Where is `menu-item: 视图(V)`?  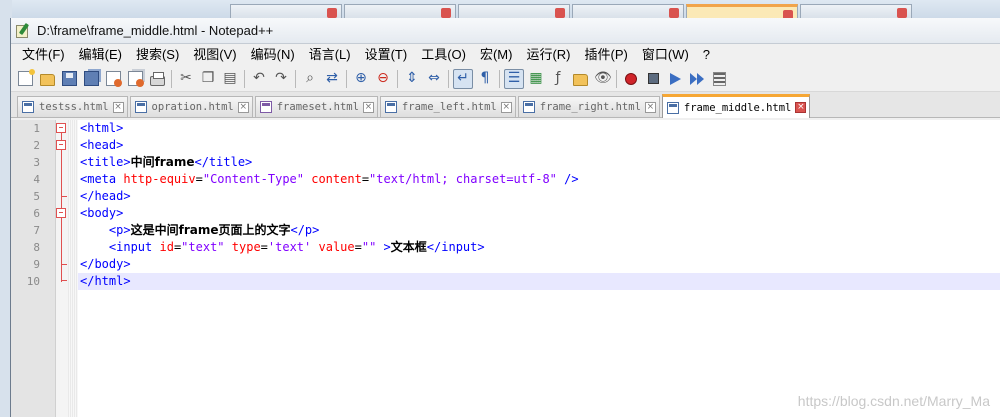 menu-item: 视图(V) is located at coordinates (214, 55).